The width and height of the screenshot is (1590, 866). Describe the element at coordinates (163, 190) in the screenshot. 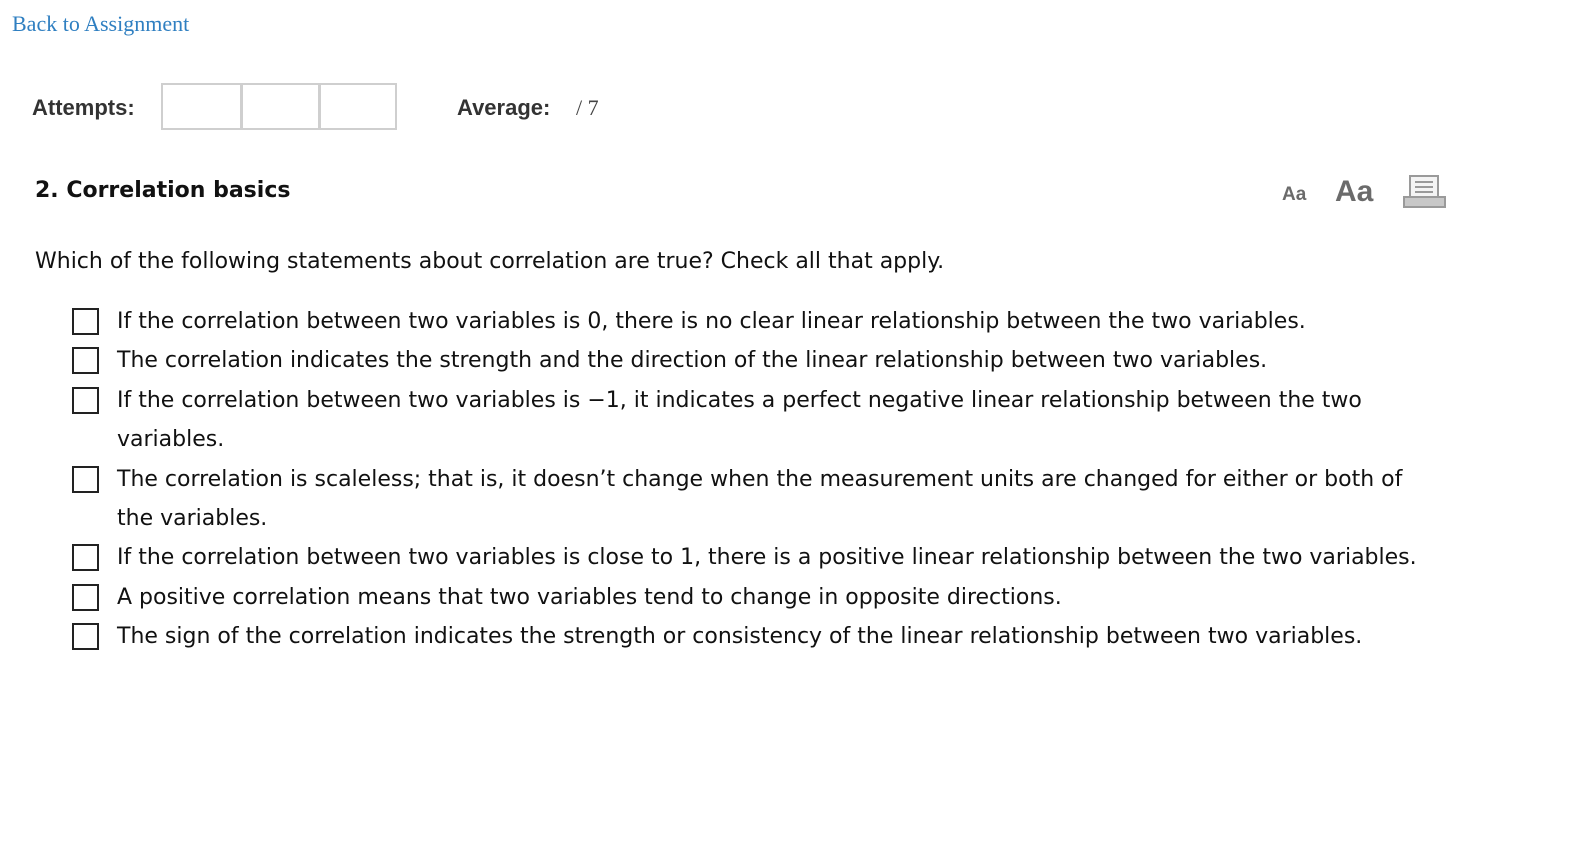

I see `question-title: 2. Correlation basics` at that location.